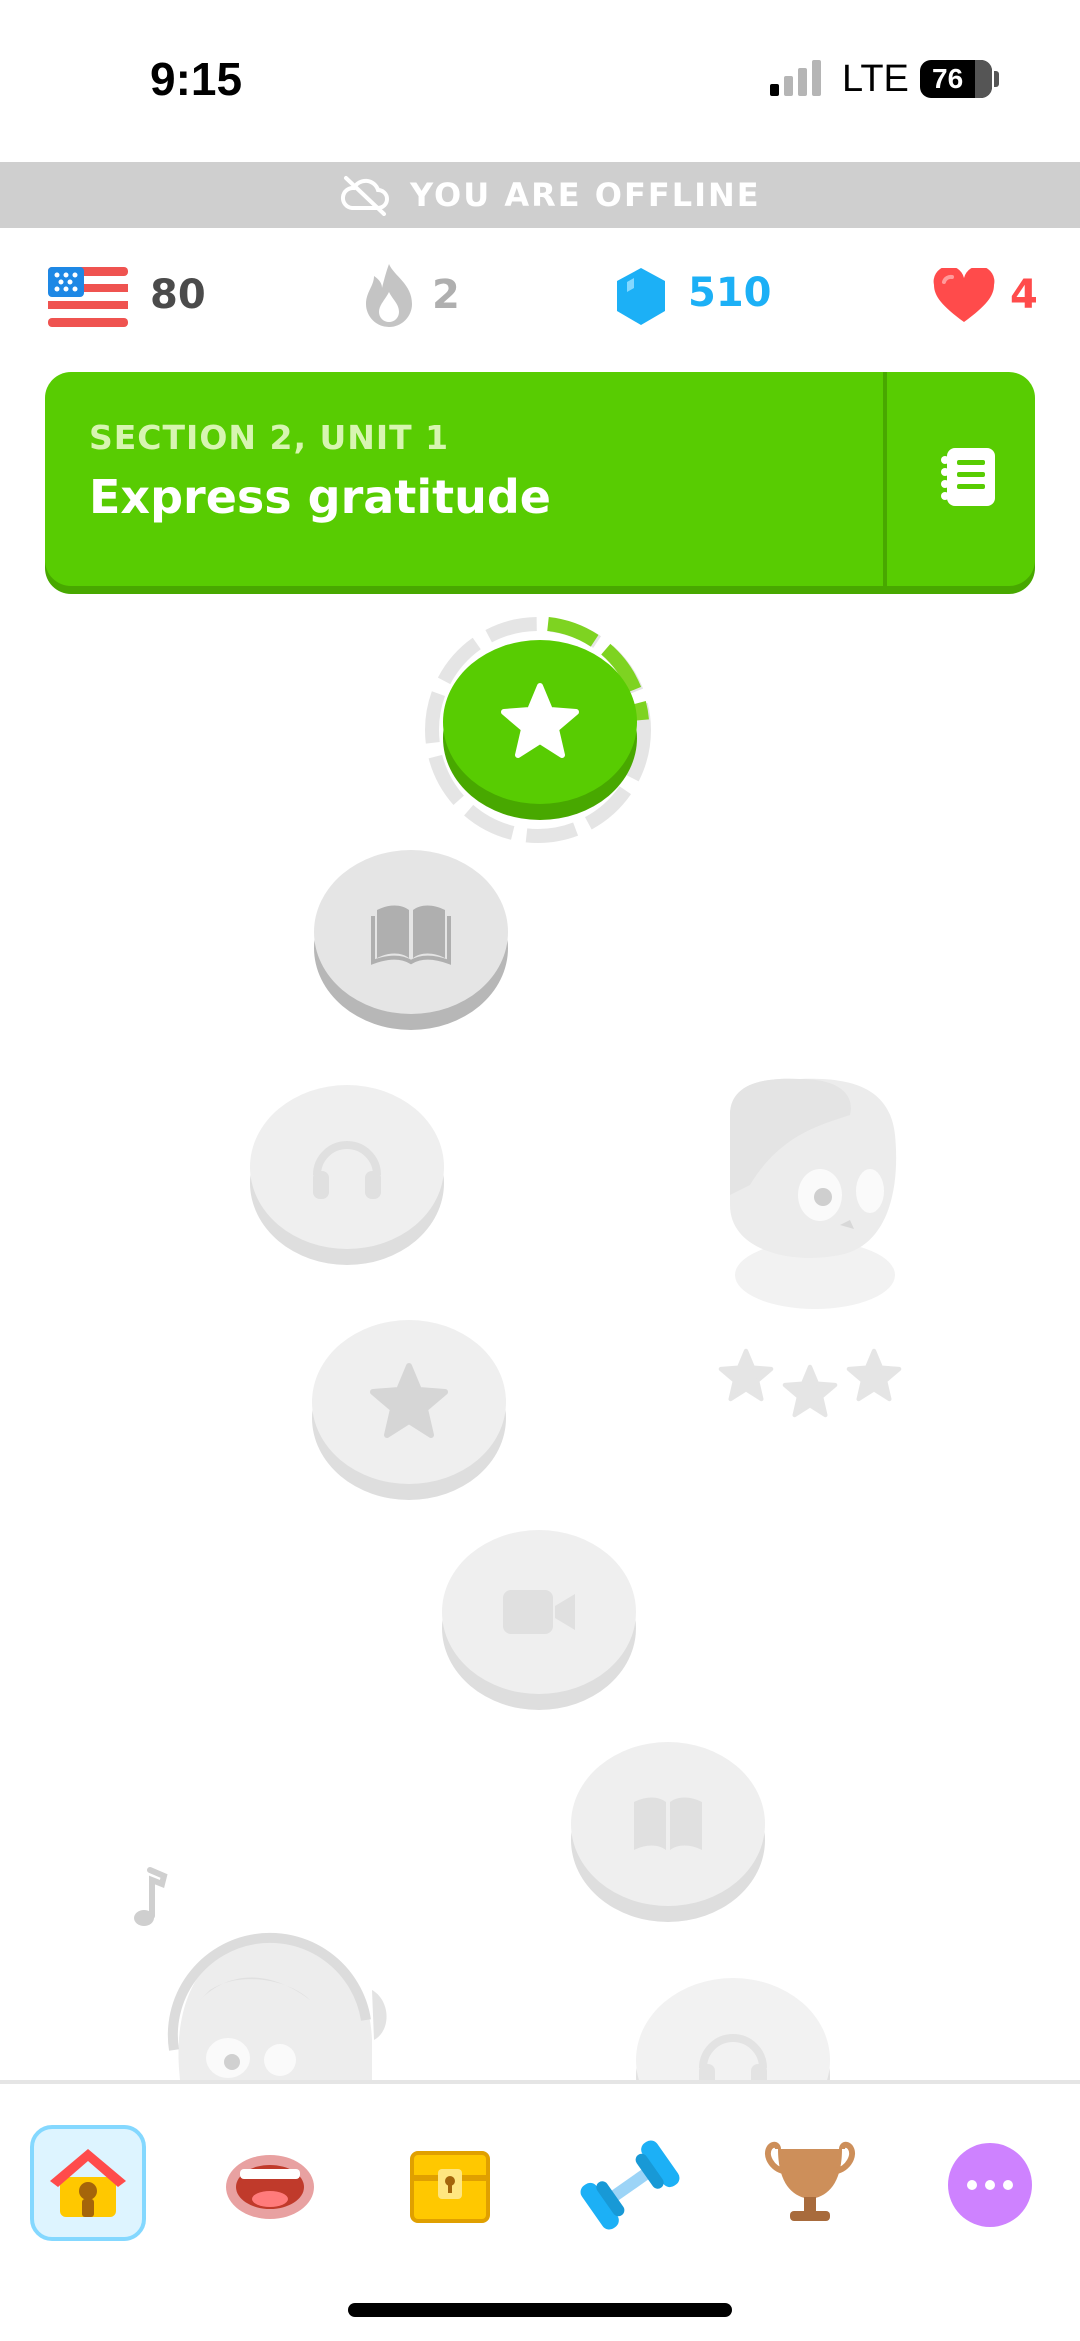  What do you see at coordinates (795, 78) in the screenshot?
I see `signal-icon` at bounding box center [795, 78].